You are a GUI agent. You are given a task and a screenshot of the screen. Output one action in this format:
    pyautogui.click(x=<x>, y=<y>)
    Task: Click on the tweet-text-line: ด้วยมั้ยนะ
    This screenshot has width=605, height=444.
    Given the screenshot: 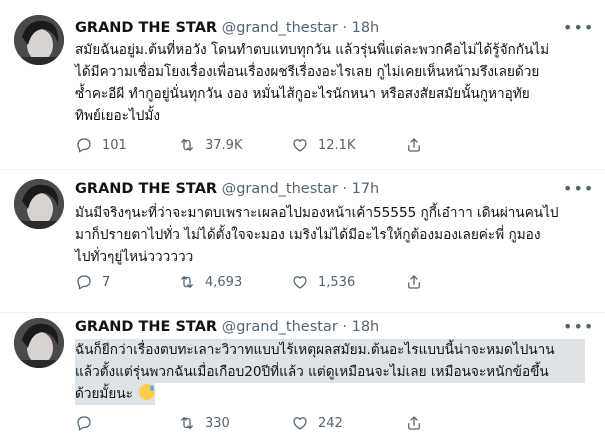 What is the action you would take?
    pyautogui.click(x=115, y=394)
    